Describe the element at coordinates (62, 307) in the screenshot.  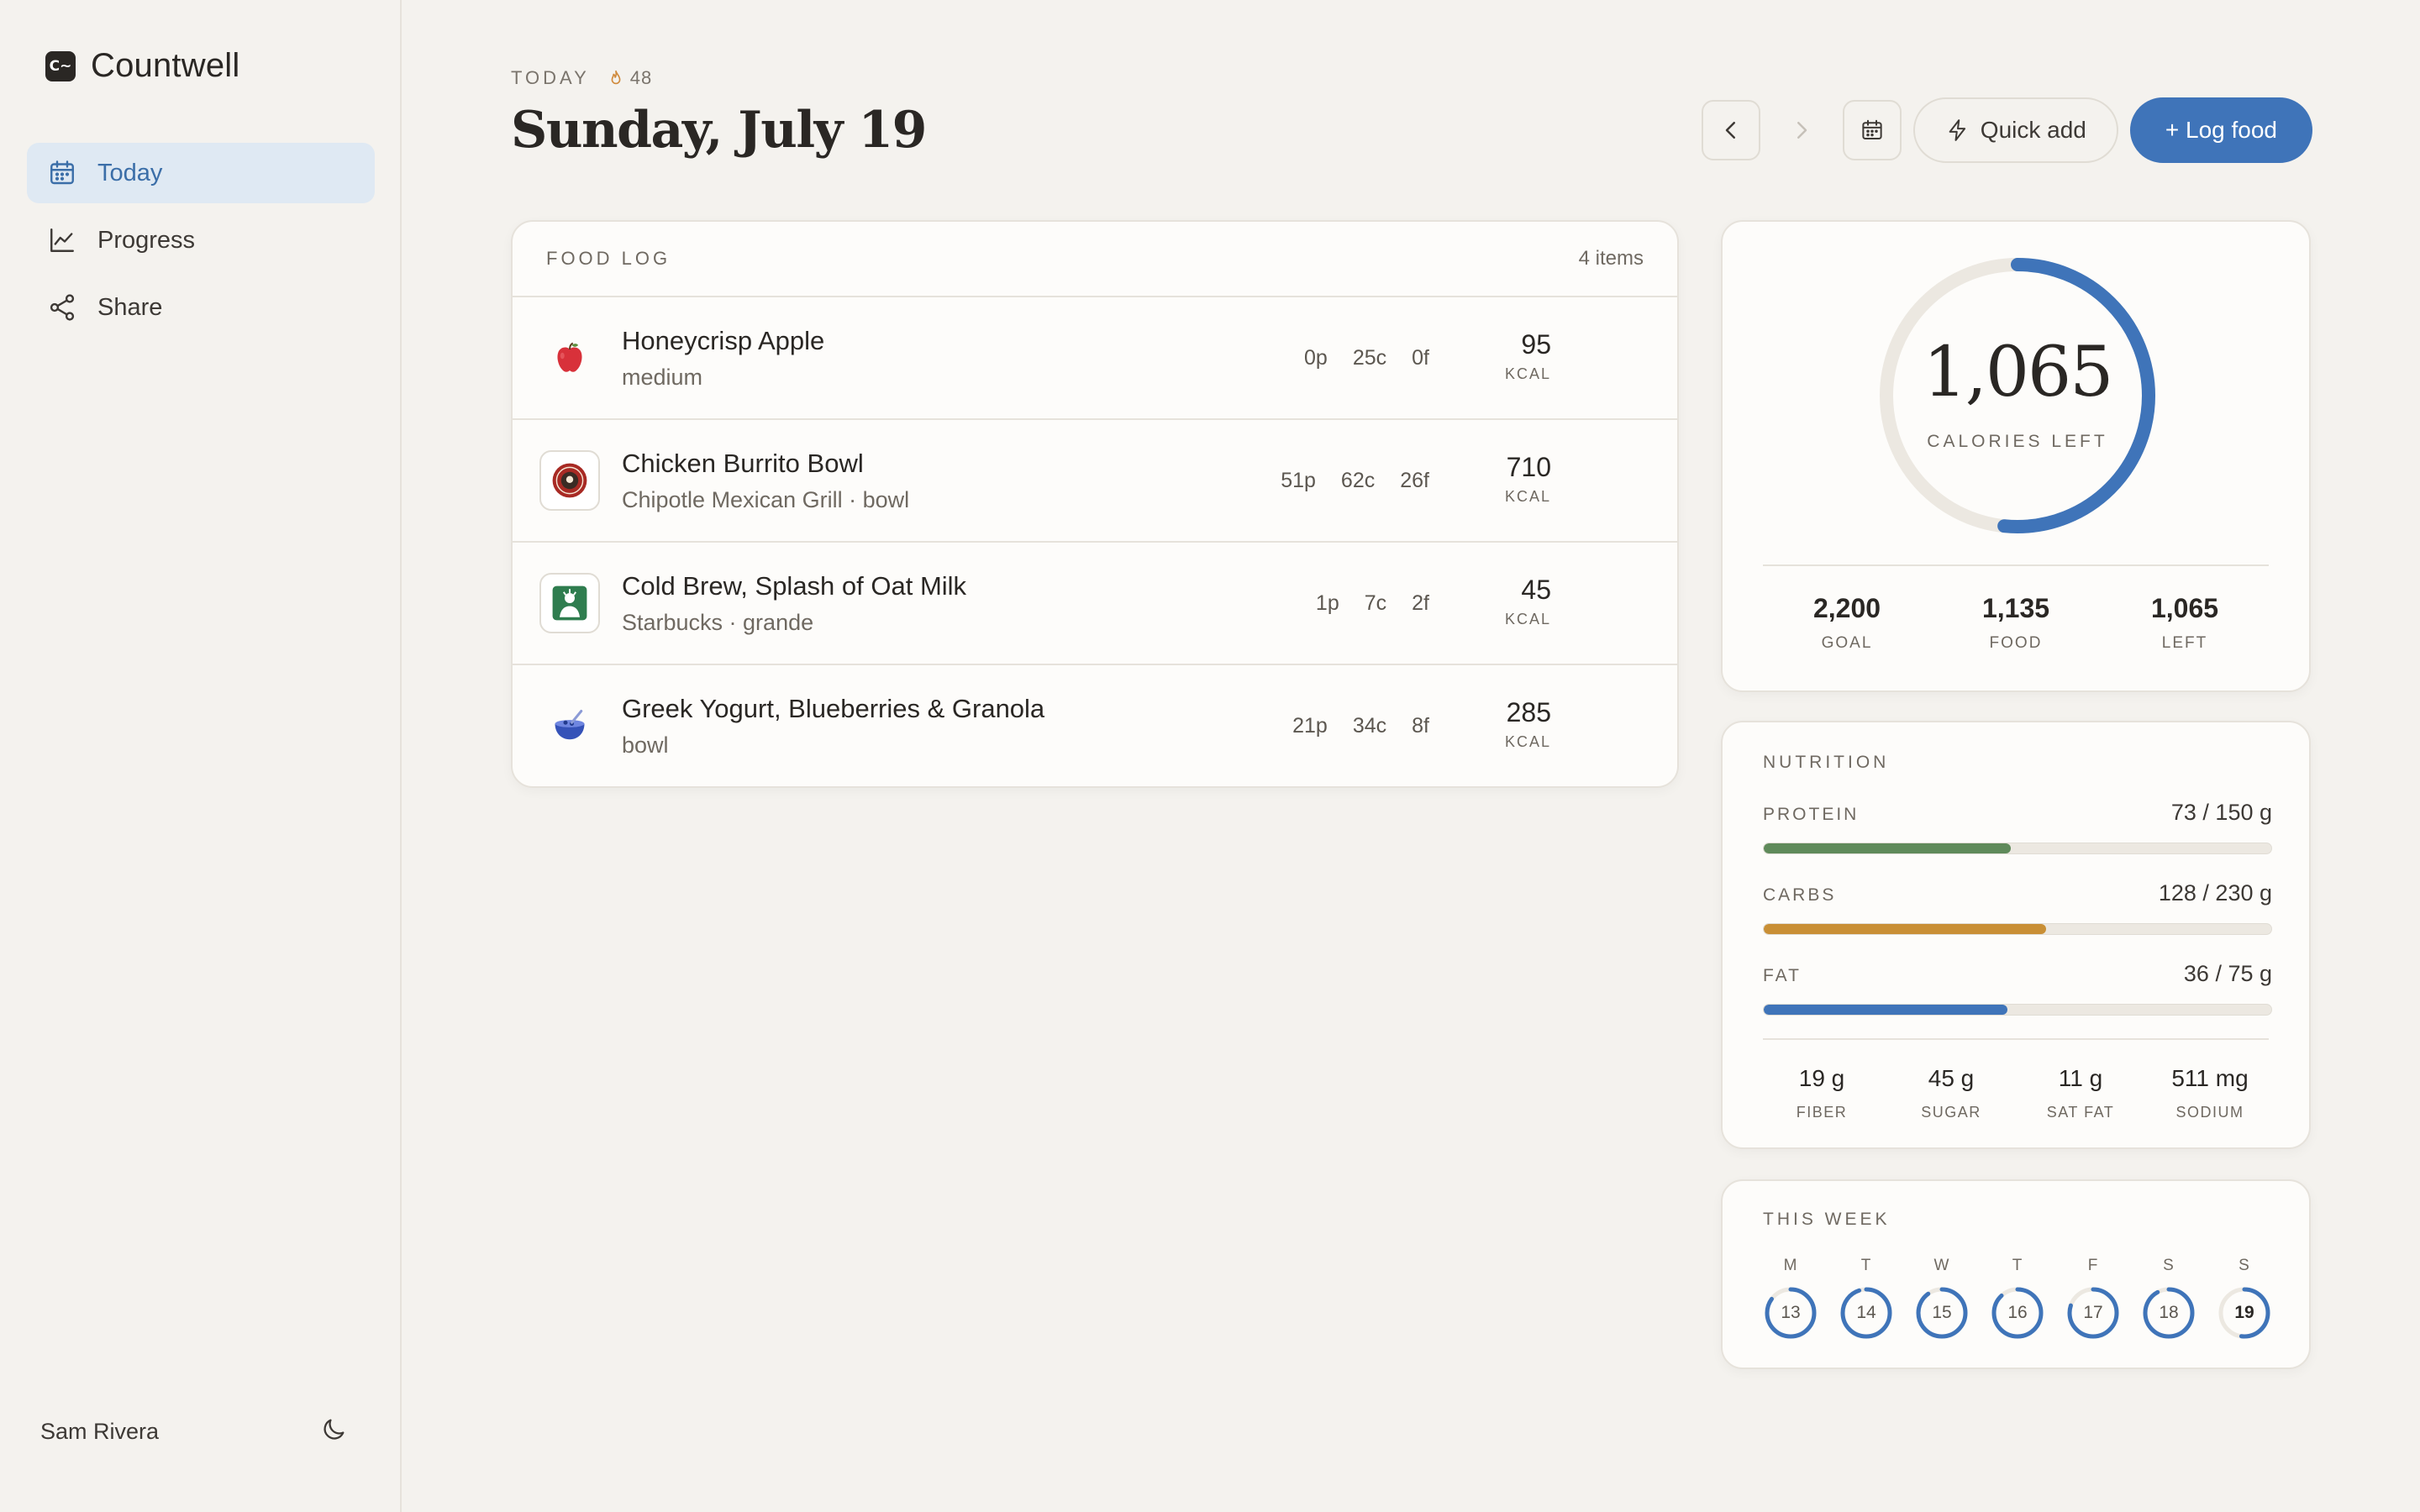
I see `share-icon` at that location.